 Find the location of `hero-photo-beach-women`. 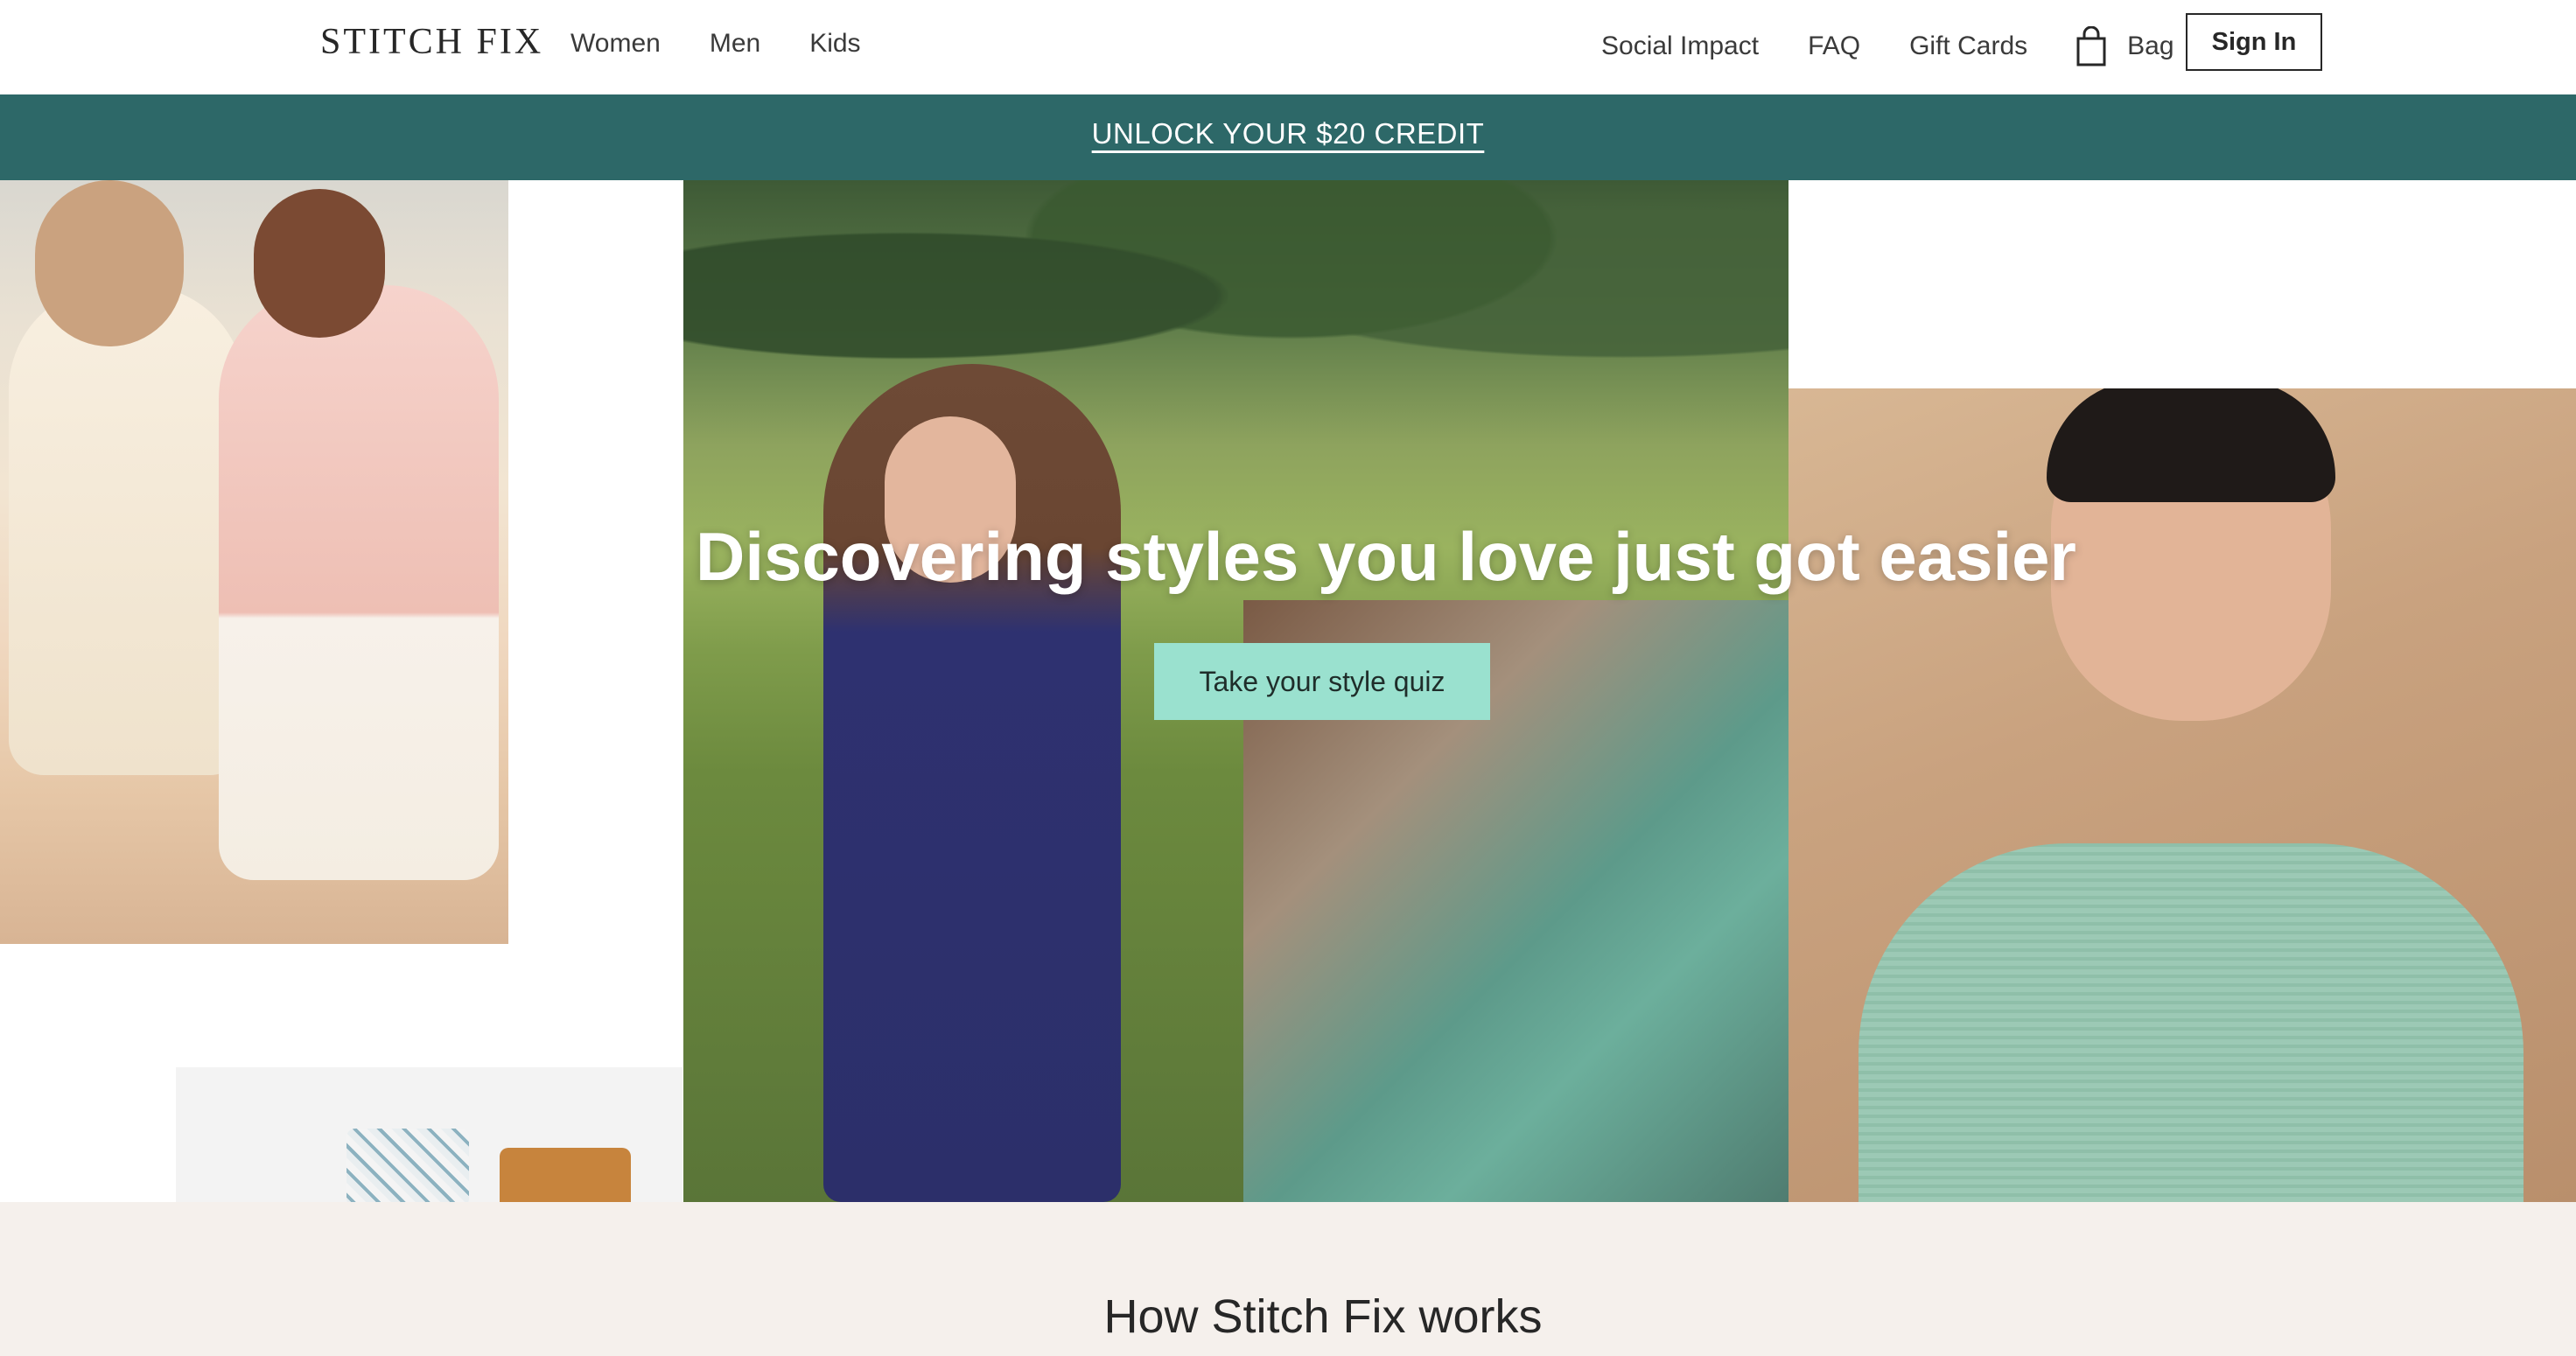

hero-photo-beach-women is located at coordinates (254, 562).